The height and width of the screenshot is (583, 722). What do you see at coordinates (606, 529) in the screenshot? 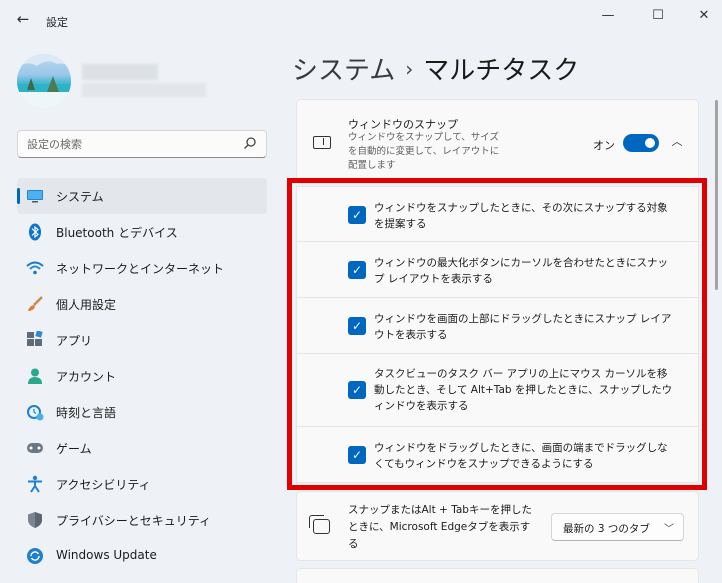
I see `dropdown-value: 最新の 3 つのタブ` at bounding box center [606, 529].